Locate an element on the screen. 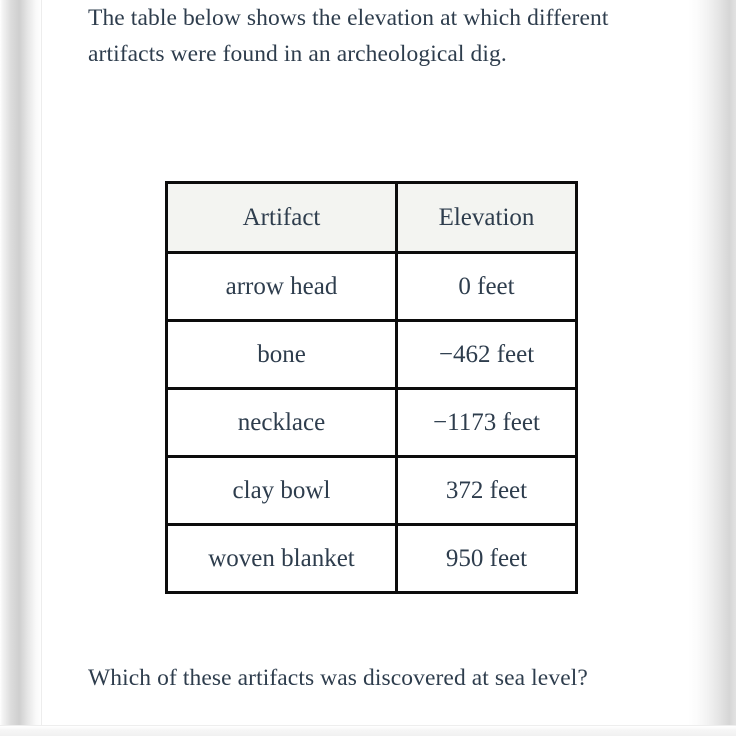 This screenshot has height=736, width=736. left-edge-shadow is located at coordinates (21, 368).